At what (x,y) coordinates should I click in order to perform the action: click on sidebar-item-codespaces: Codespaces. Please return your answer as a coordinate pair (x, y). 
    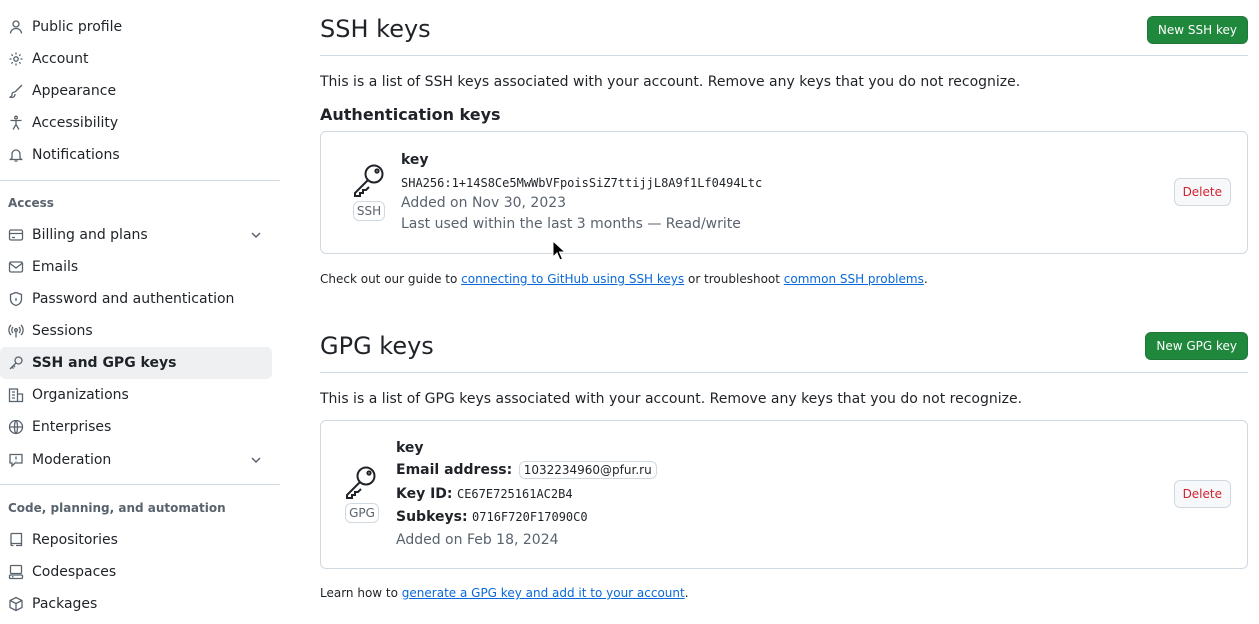
    Looking at the image, I should click on (136, 572).